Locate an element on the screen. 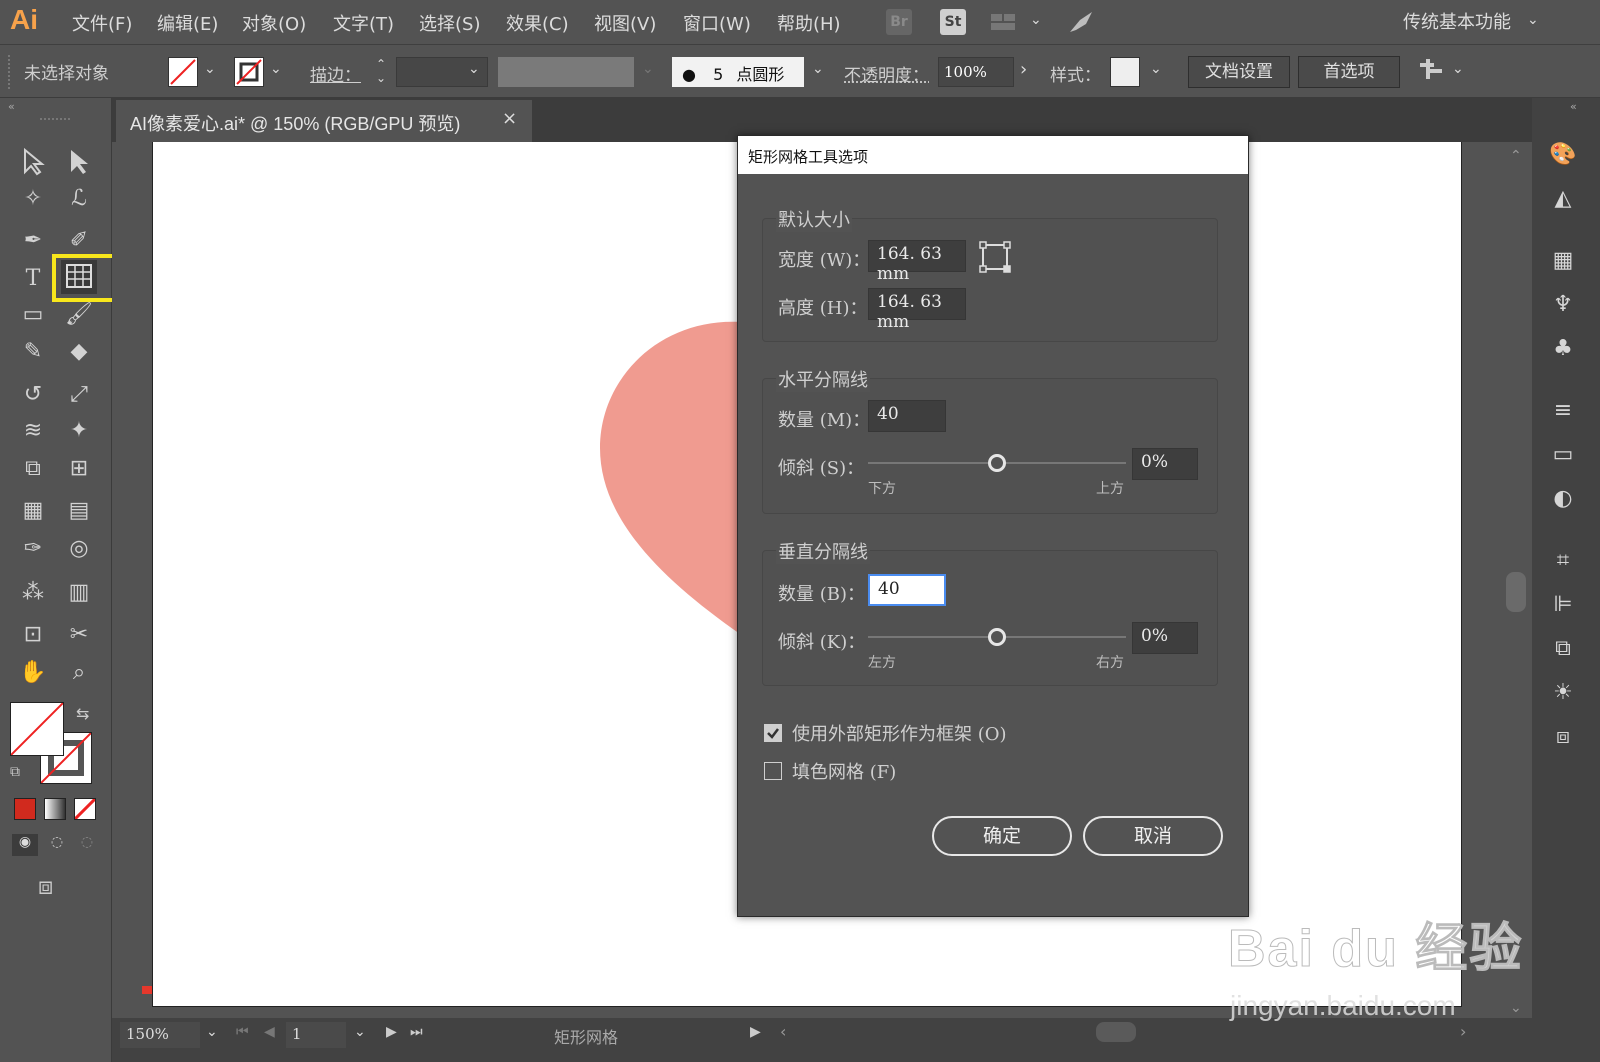 This screenshot has width=1600, height=1062. default-fill-stroke-icon: ⧉ is located at coordinates (15, 772).